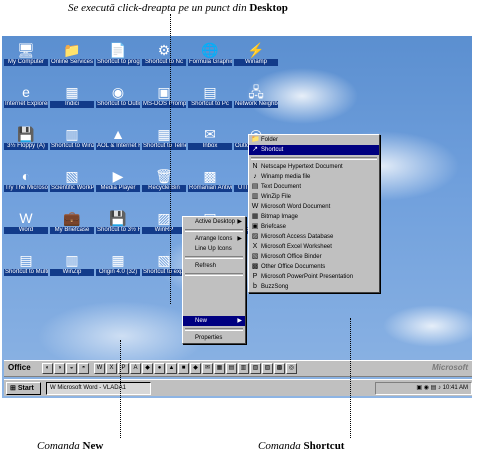 This screenshot has width=482, height=462. Describe the element at coordinates (111, 368) in the screenshot. I see `office-bar-button-icon: X` at that location.